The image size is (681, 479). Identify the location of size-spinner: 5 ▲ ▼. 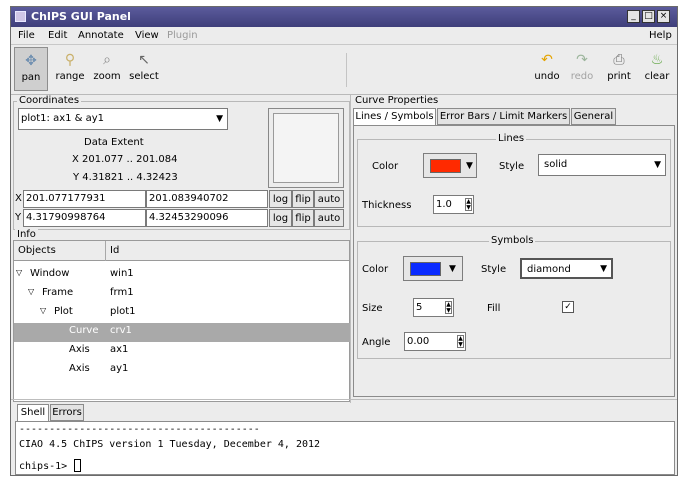
(433, 307).